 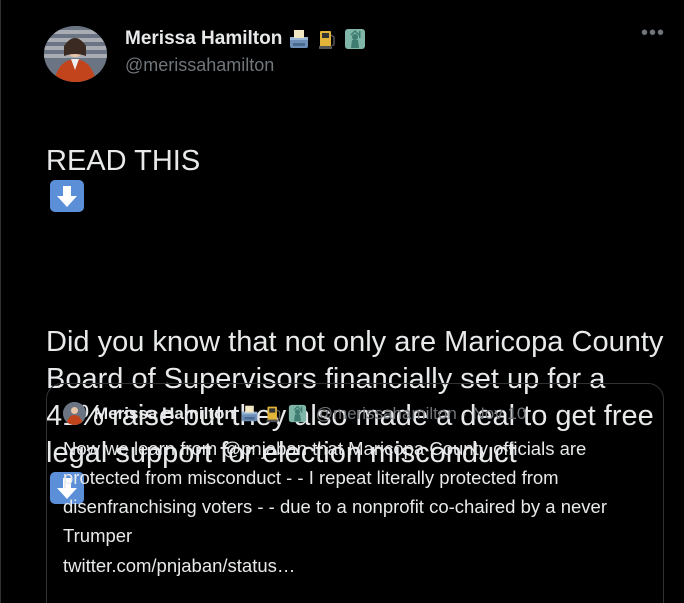 I want to click on down-arrow-icon, so click(x=67, y=196).